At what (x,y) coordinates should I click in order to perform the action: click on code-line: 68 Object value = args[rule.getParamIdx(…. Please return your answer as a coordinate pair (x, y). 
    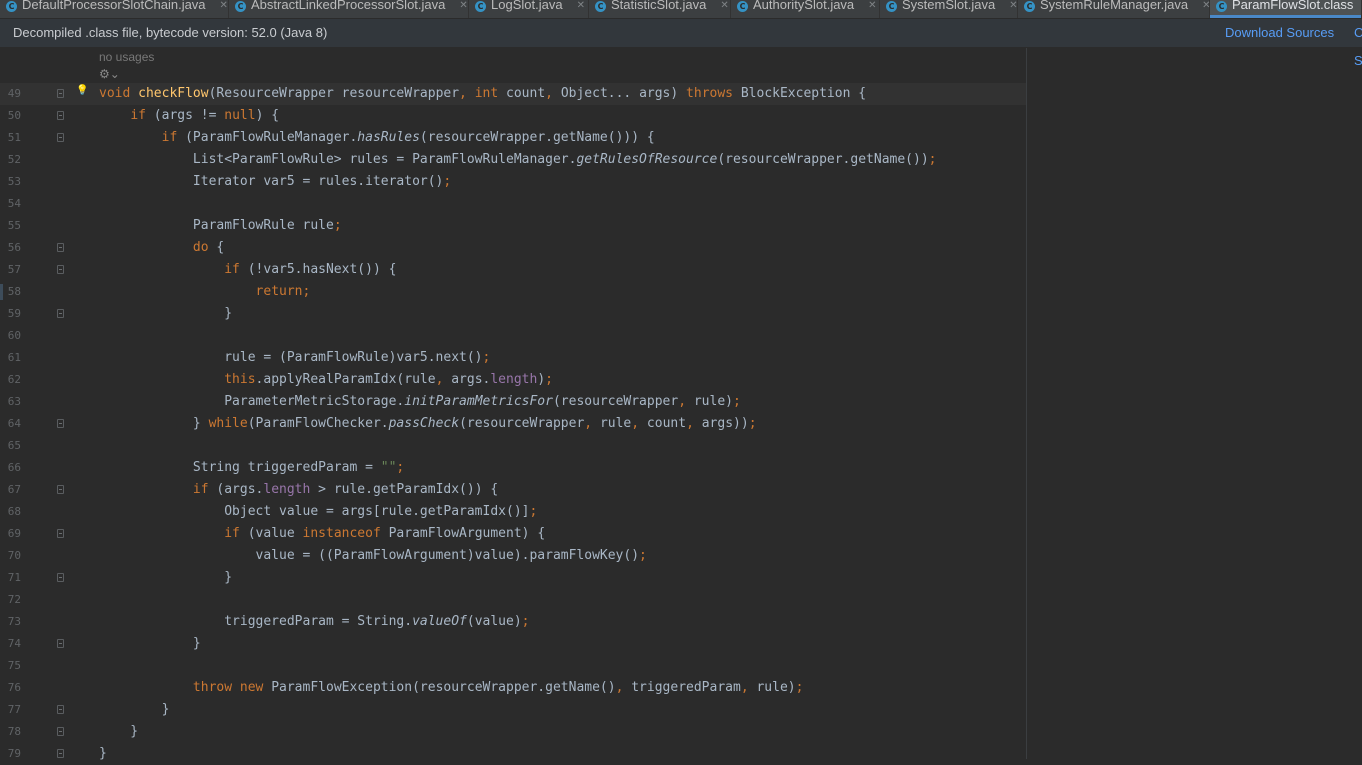
    Looking at the image, I should click on (513, 512).